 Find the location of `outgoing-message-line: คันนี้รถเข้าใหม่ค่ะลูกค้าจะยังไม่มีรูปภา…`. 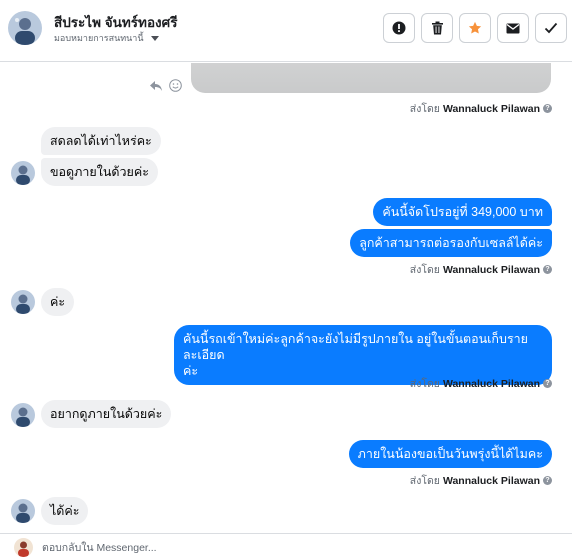

outgoing-message-line: คันนี้รถเข้าใหม่ค่ะลูกค้าจะยังไม่มีรูปภา… is located at coordinates (355, 347).